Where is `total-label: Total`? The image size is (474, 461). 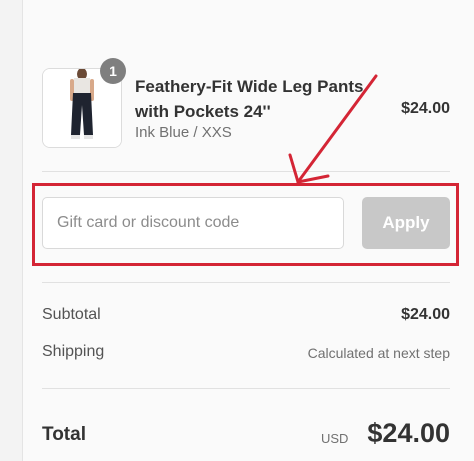
total-label: Total is located at coordinates (64, 434).